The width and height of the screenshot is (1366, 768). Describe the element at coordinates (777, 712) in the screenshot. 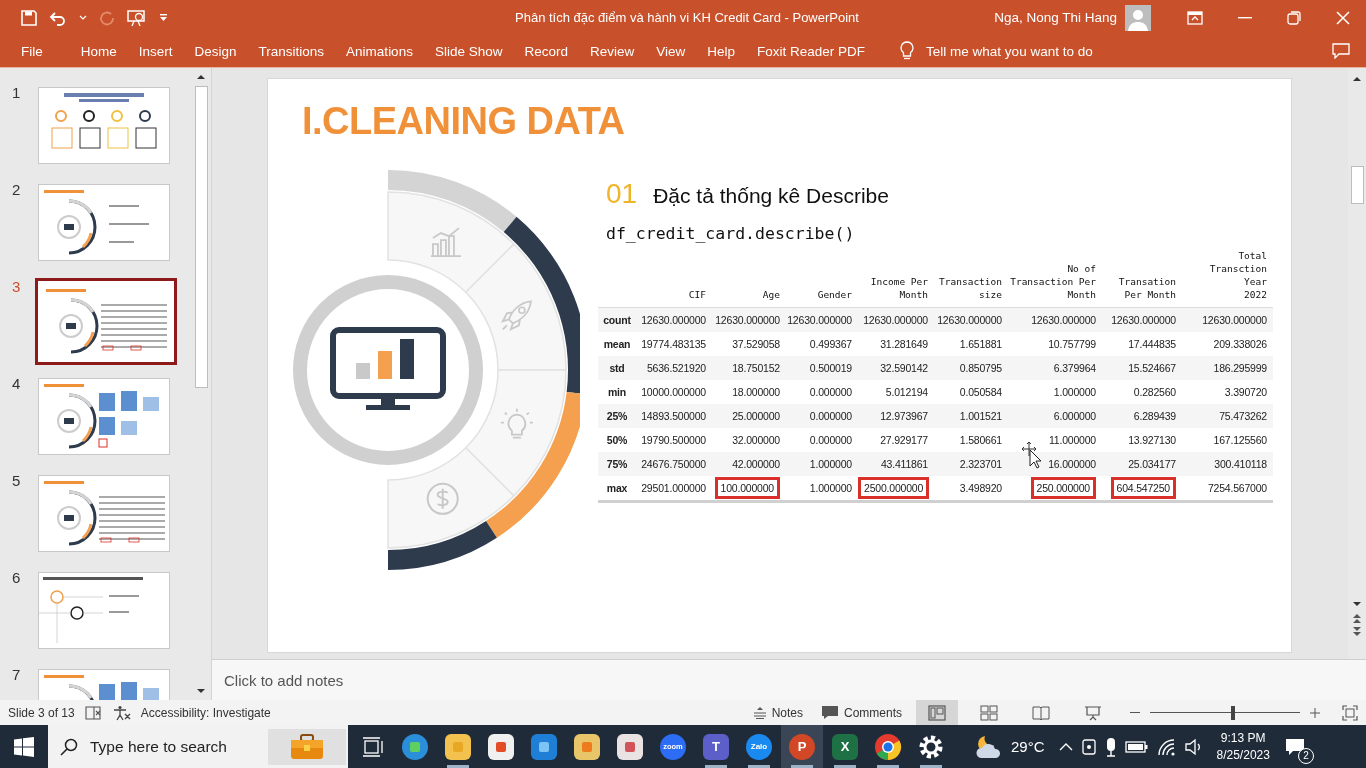

I see `notes-button: Notes` at that location.